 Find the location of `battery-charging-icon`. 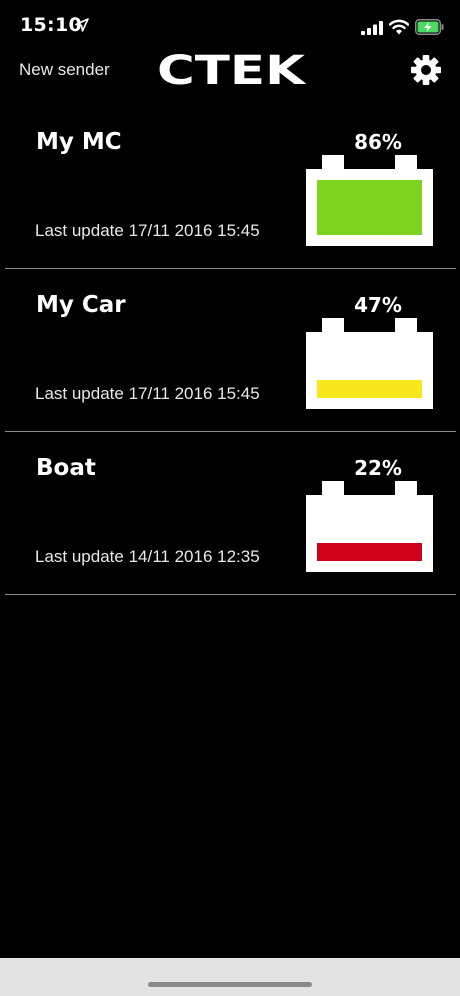

battery-charging-icon is located at coordinates (429, 27).